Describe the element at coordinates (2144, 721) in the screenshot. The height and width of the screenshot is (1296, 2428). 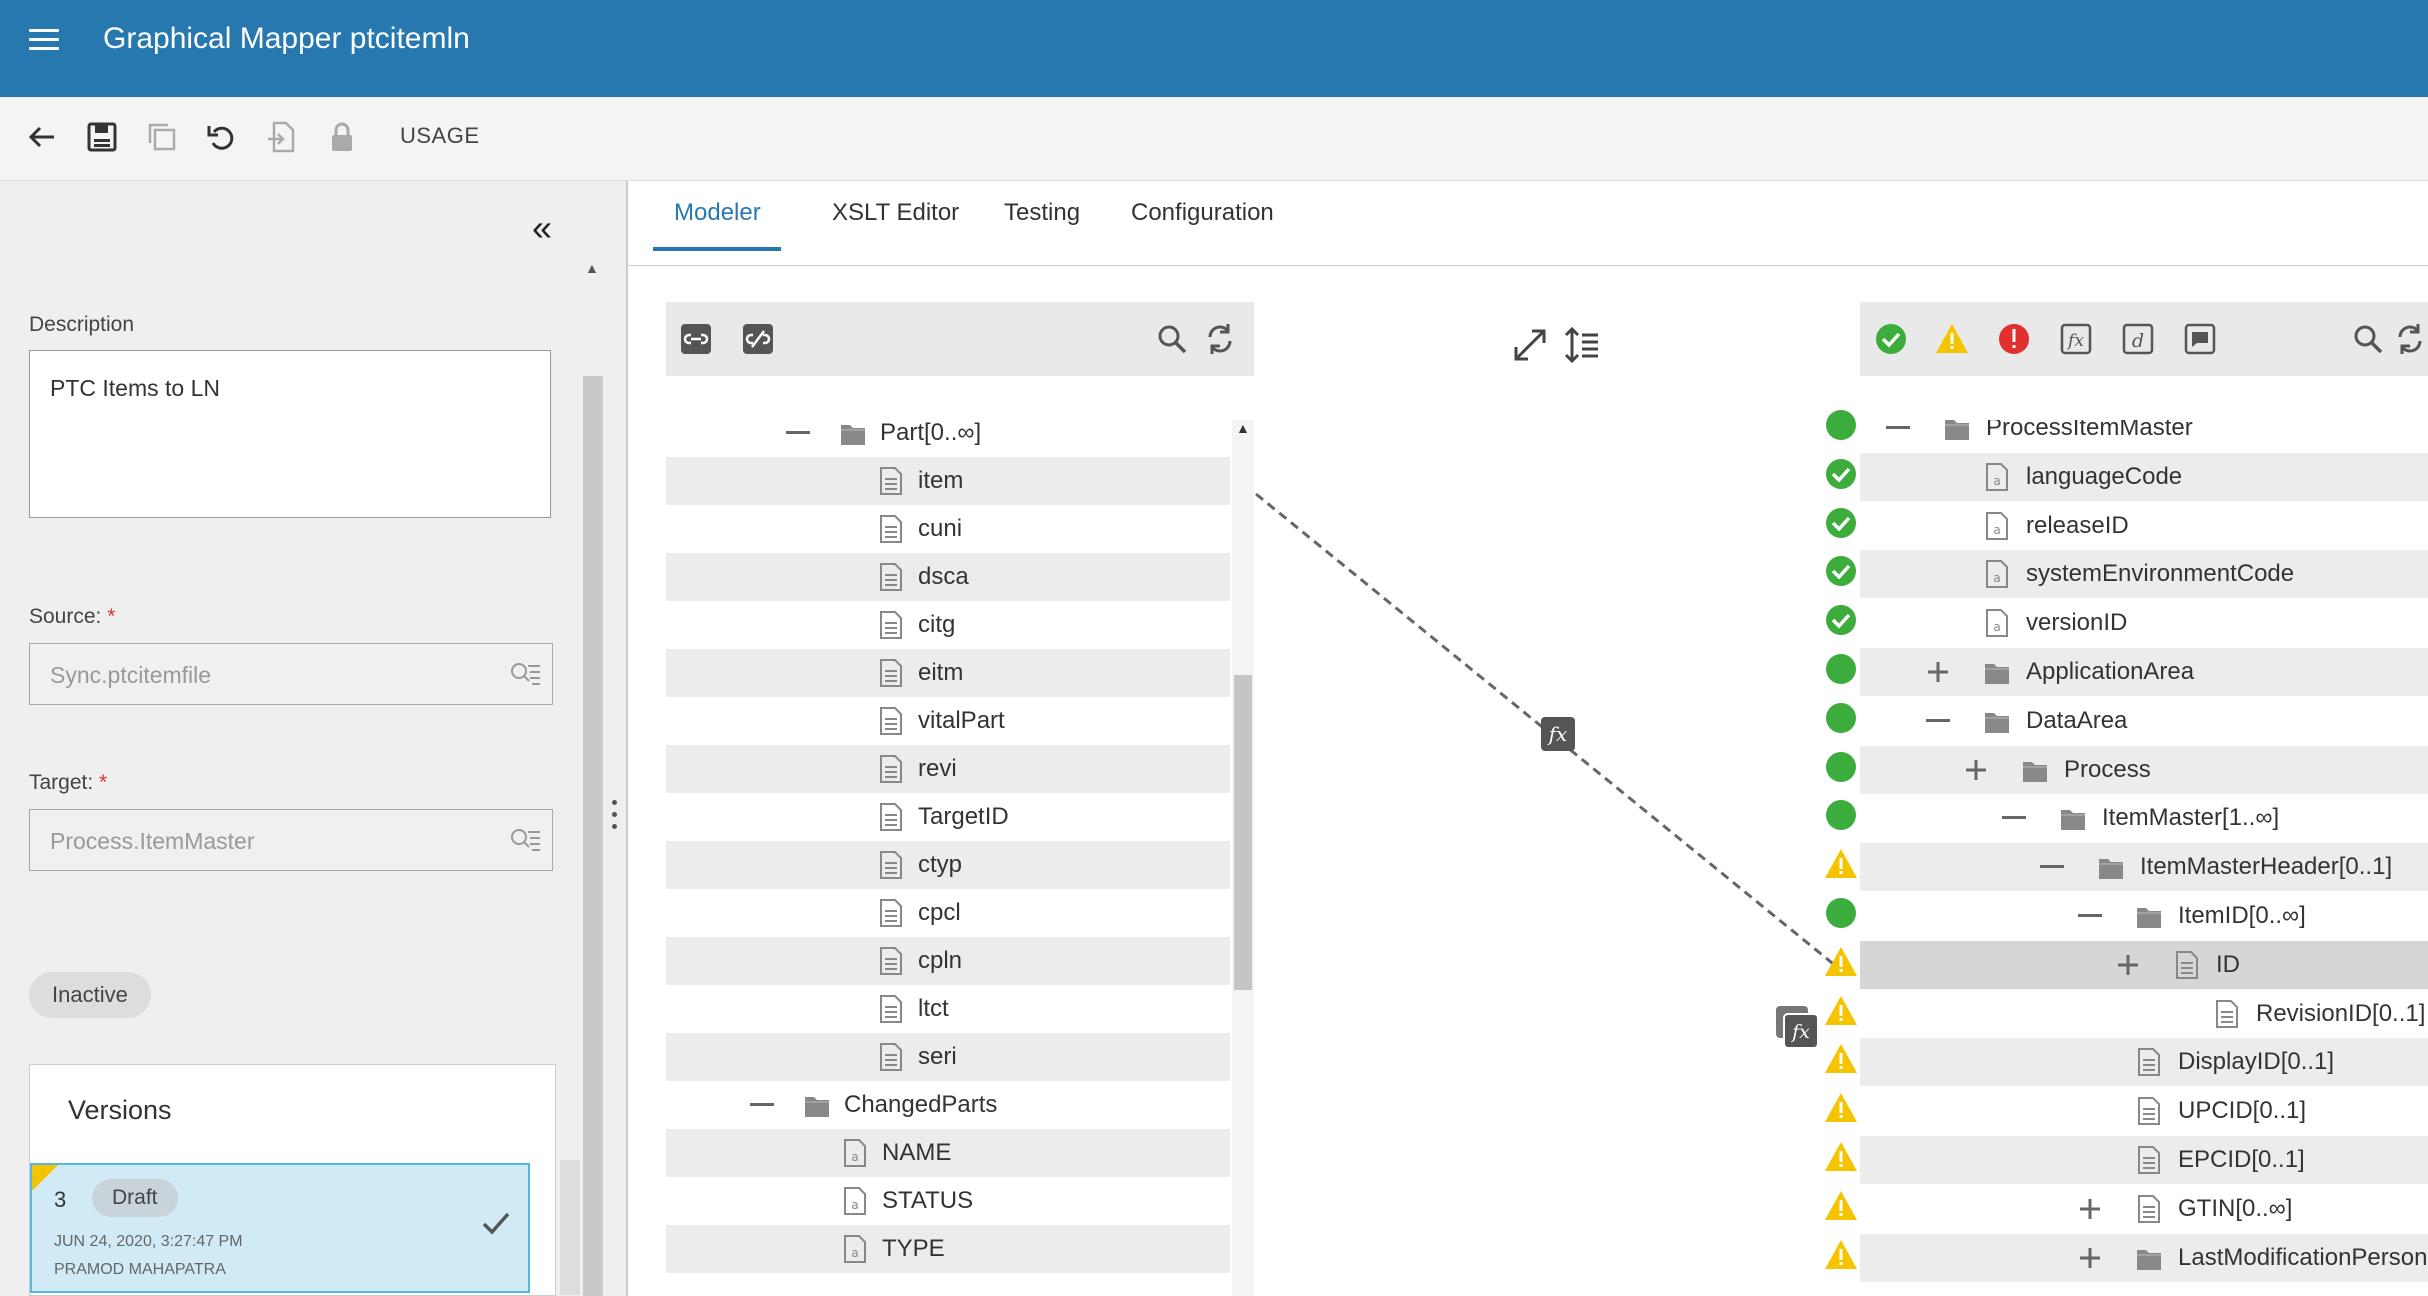
I see `tree-row: DataArea` at that location.